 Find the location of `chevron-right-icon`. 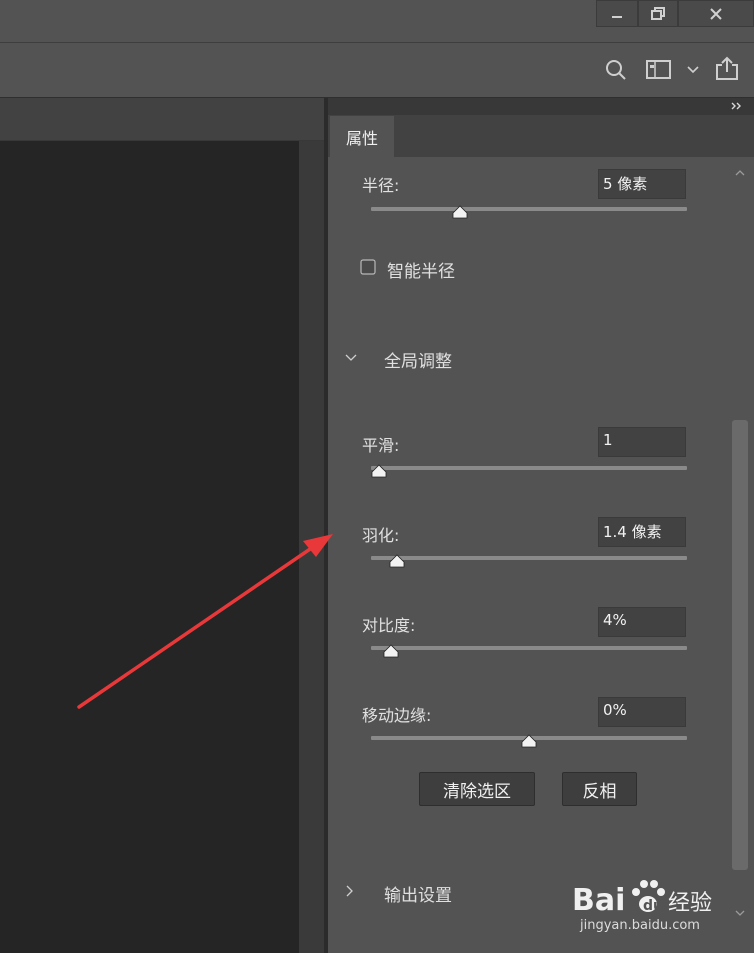

chevron-right-icon is located at coordinates (350, 891).